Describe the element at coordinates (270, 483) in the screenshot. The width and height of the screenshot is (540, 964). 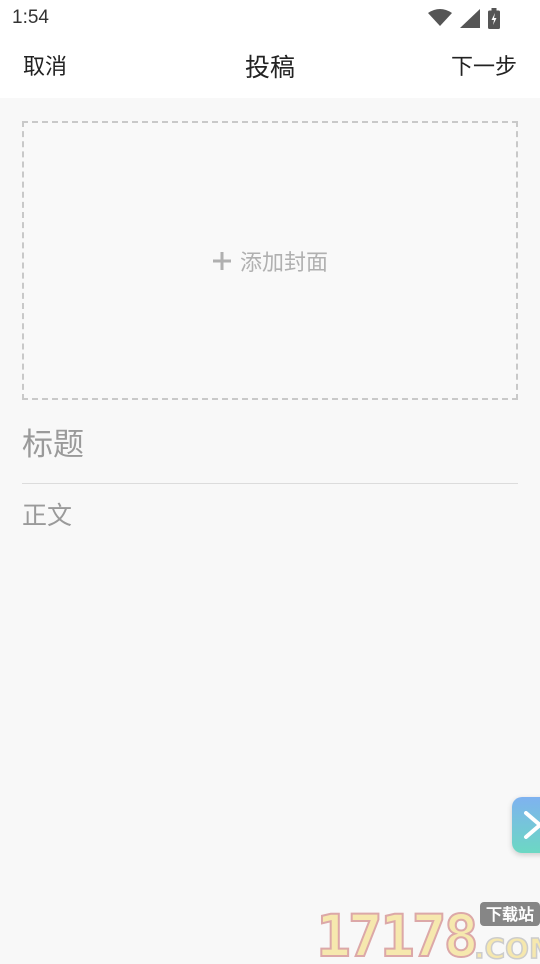
I see `title-divider` at that location.